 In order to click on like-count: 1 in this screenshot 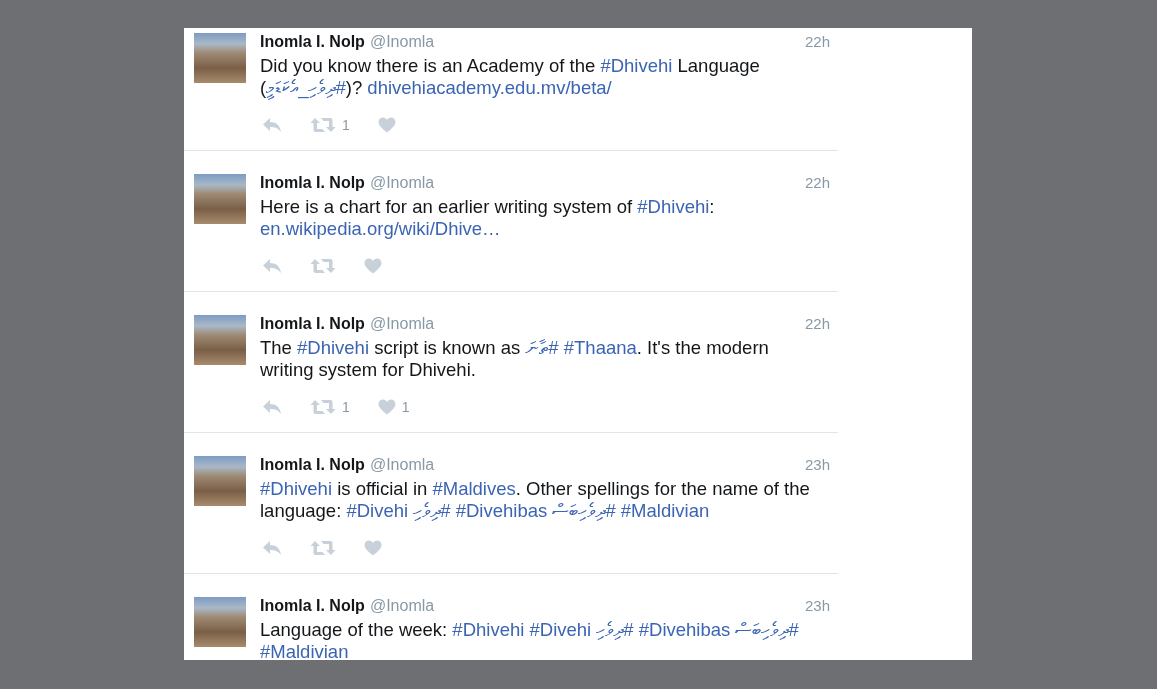, I will do `click(405, 407)`.